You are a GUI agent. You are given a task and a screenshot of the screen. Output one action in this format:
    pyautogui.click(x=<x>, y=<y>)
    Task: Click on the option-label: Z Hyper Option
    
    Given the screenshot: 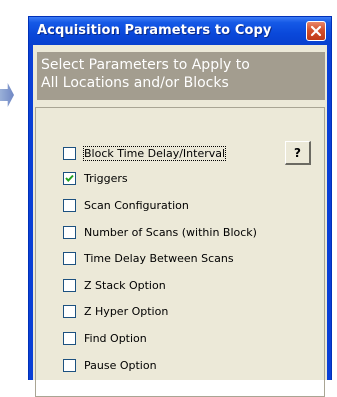 What is the action you would take?
    pyautogui.click(x=126, y=311)
    